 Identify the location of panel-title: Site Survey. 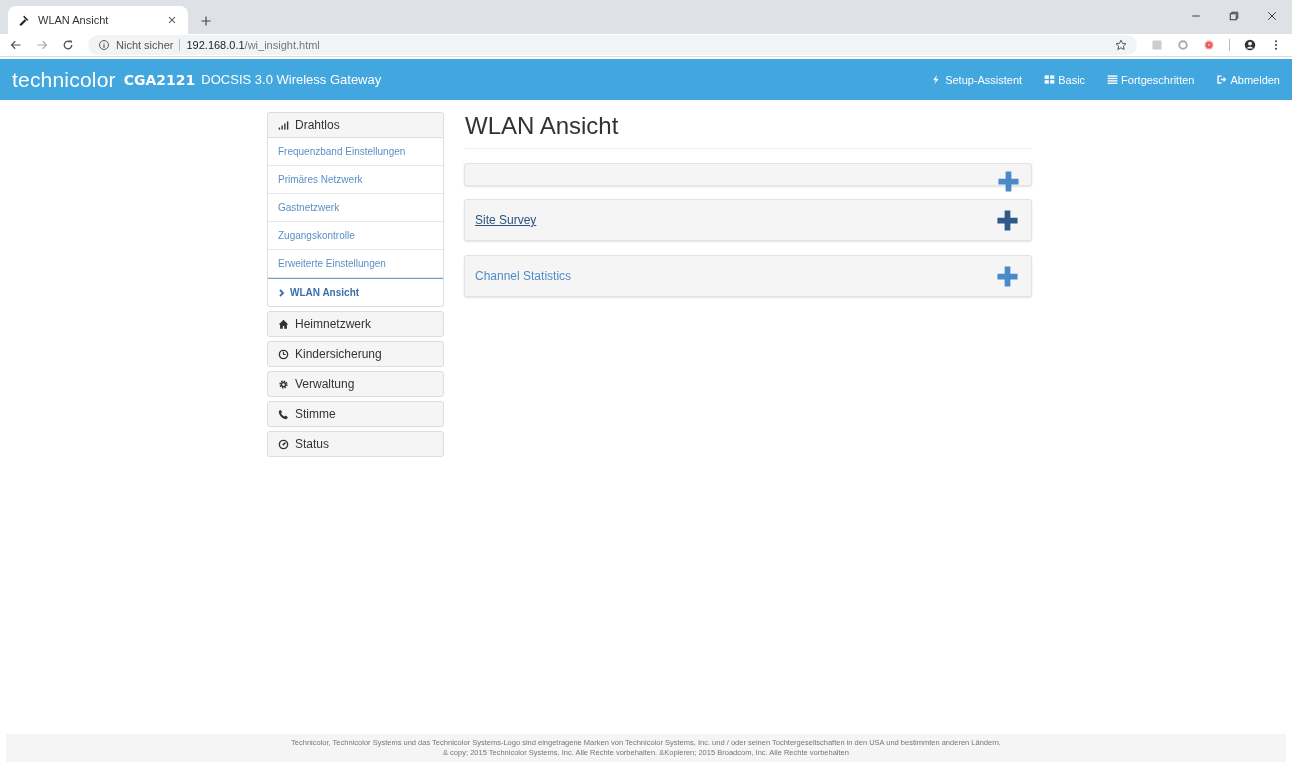
(506, 220).